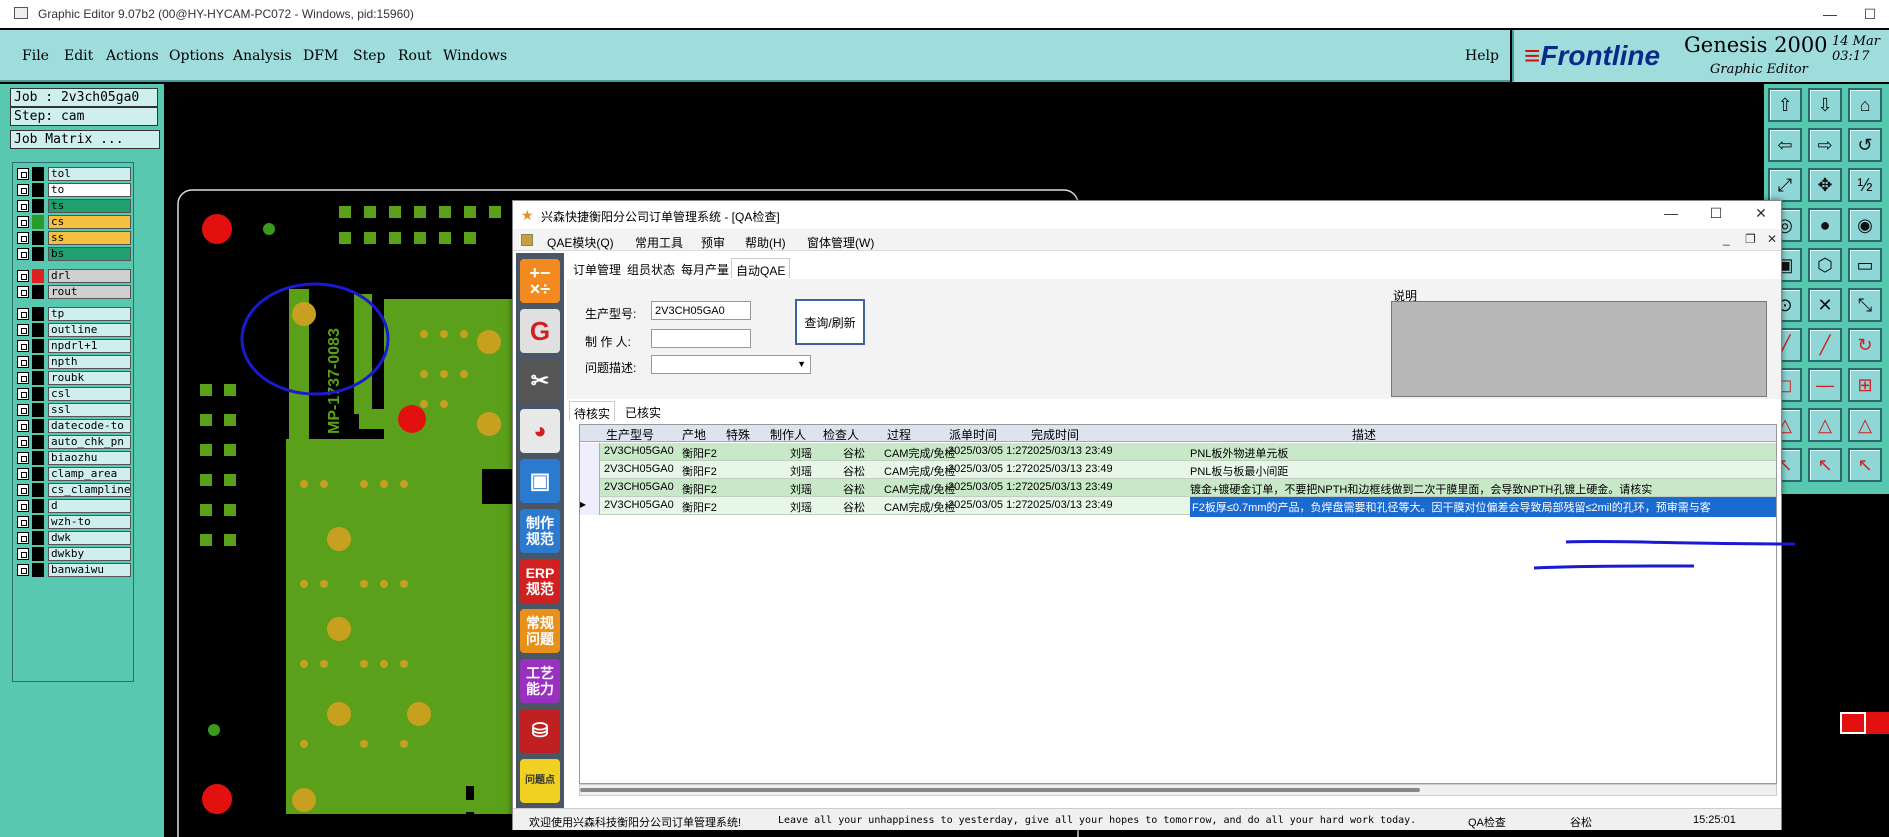 This screenshot has height=837, width=1889. Describe the element at coordinates (89, 276) in the screenshot. I see `layer-name: drl` at that location.